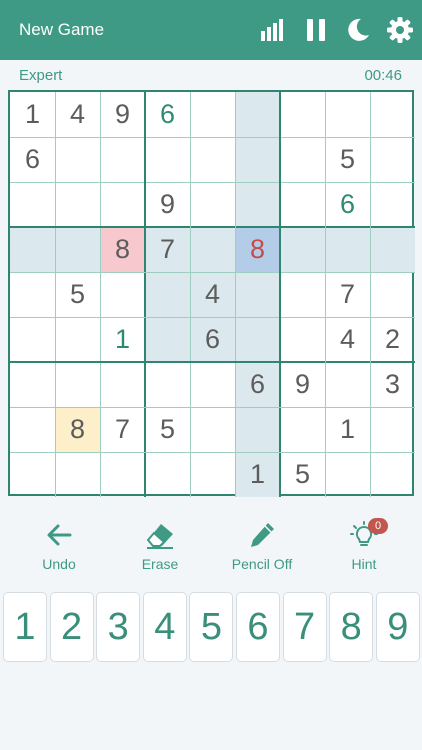 Image resolution: width=422 pixels, height=750 pixels. What do you see at coordinates (392, 474) in the screenshot?
I see `cell-r9-c9` at bounding box center [392, 474].